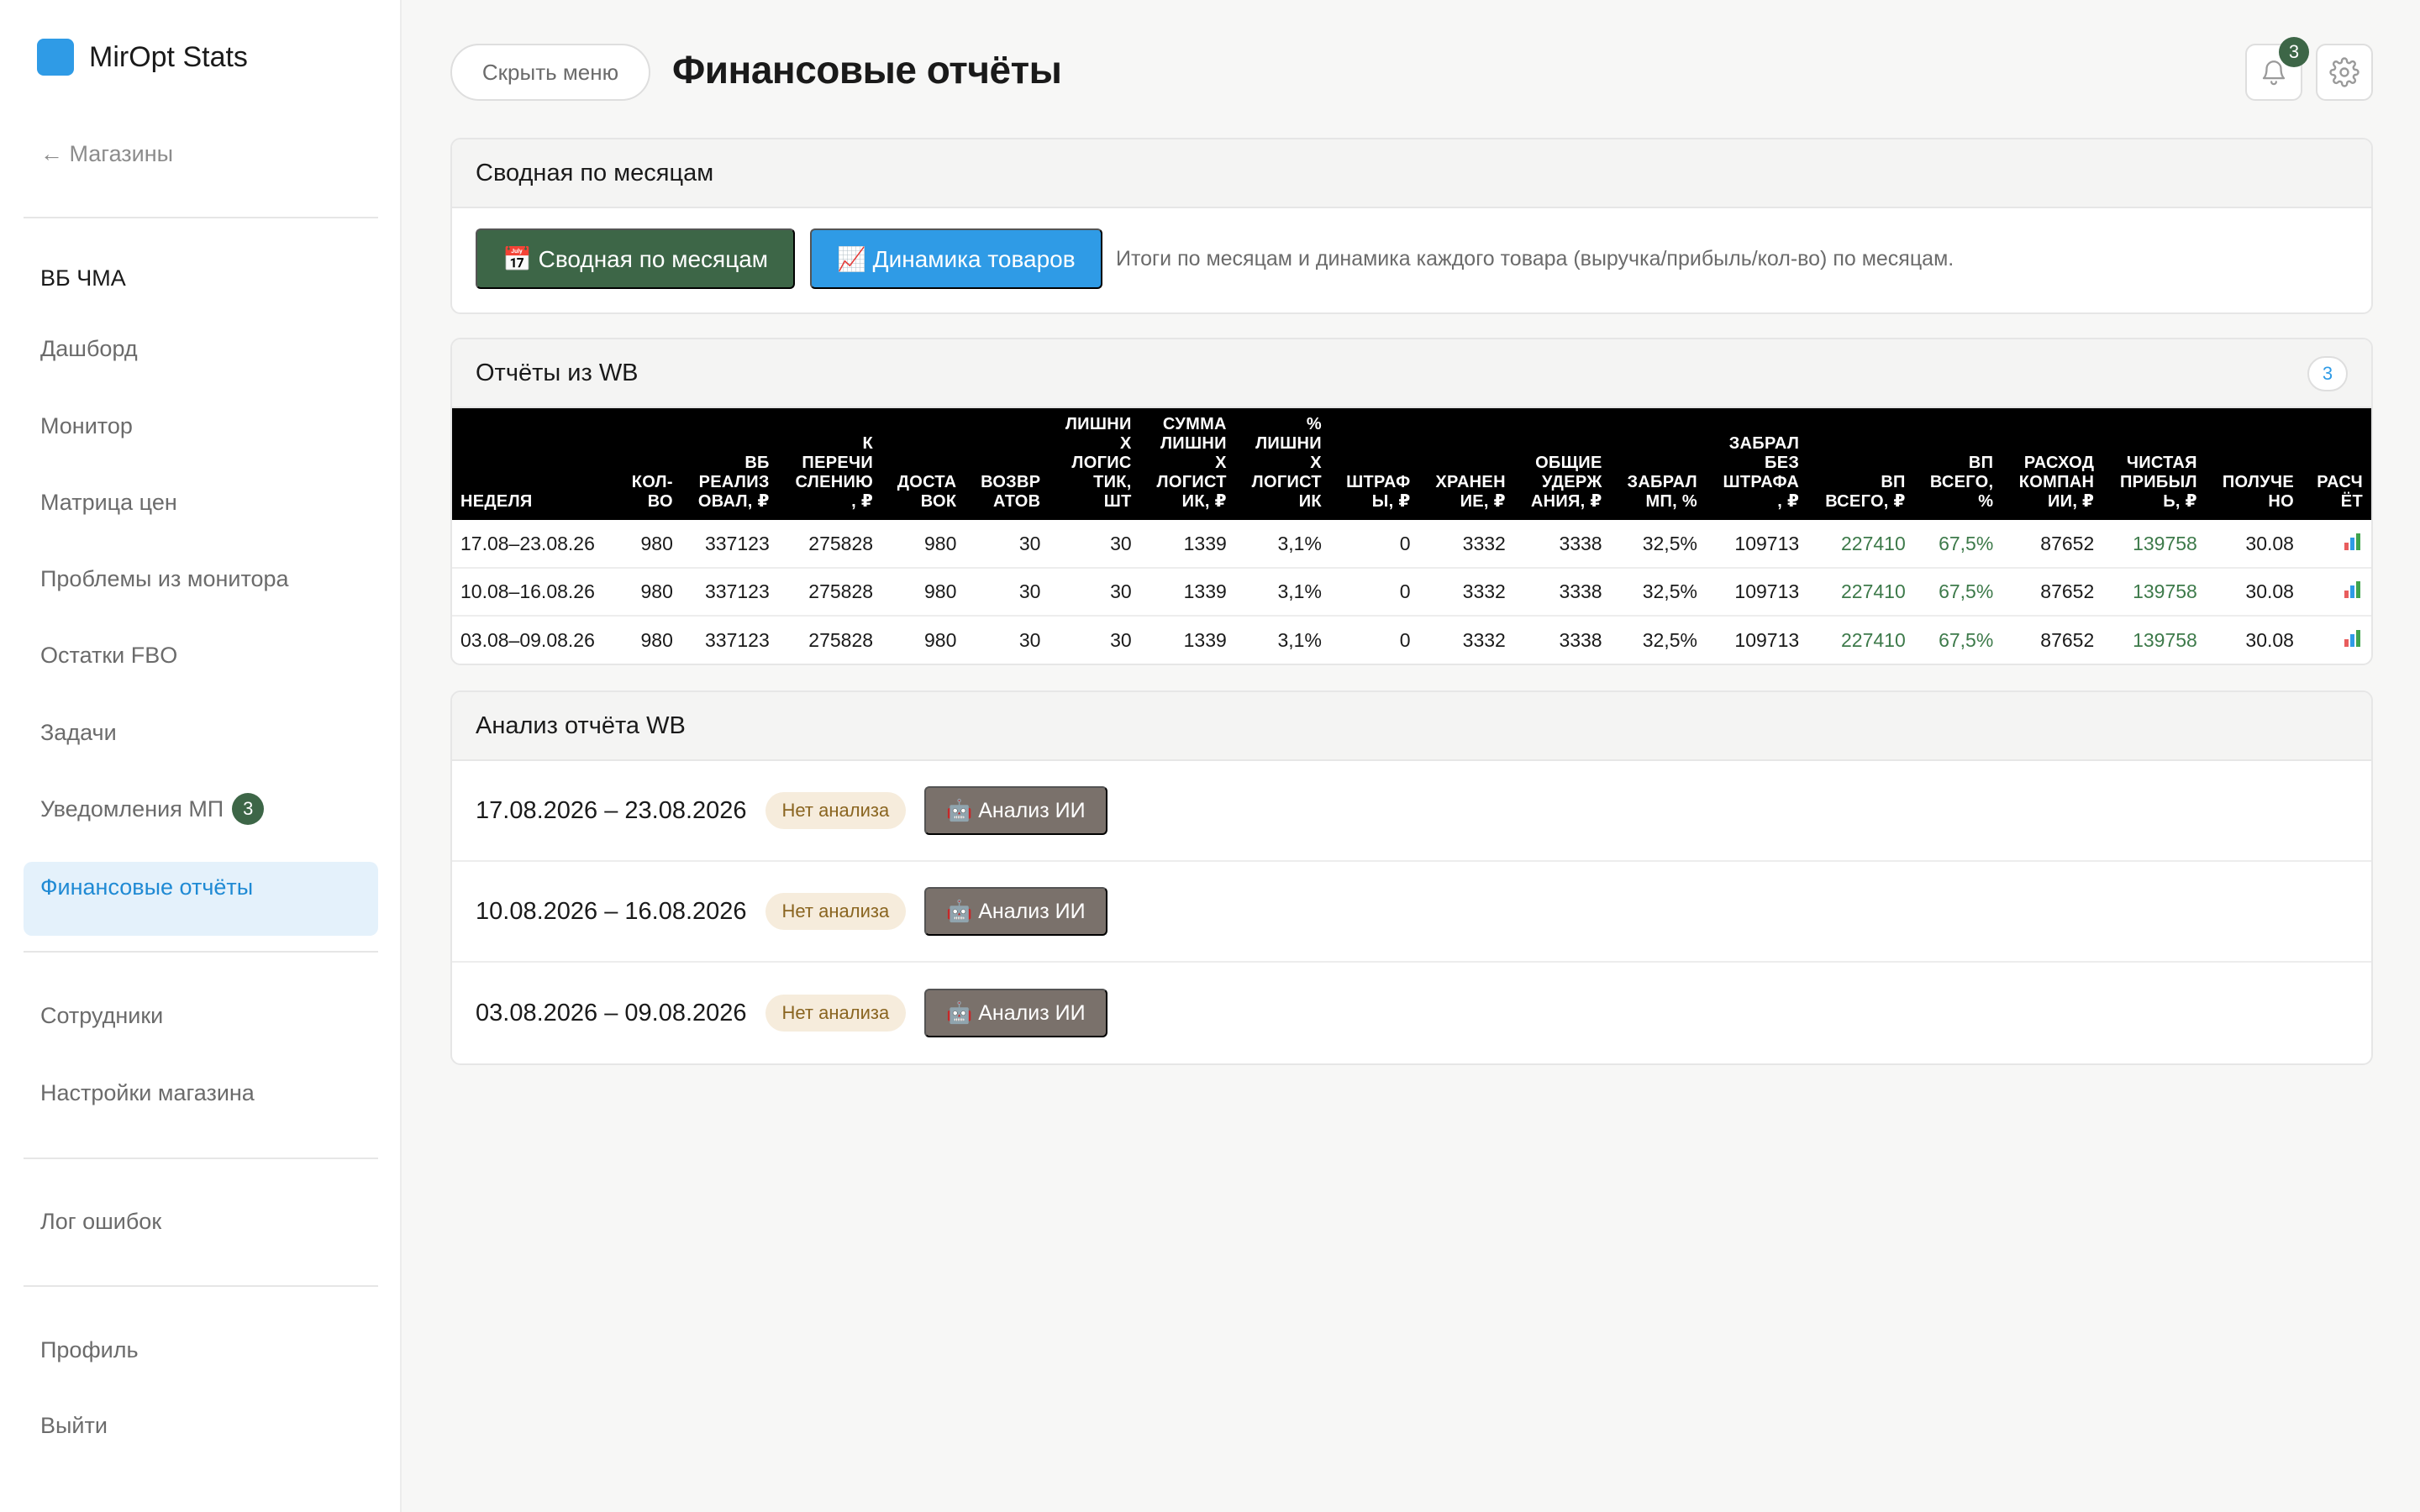 The image size is (2420, 1512). I want to click on logo-icon, so click(55, 57).